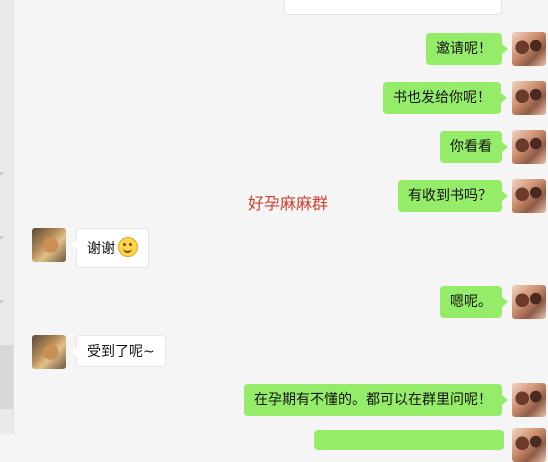 The image size is (548, 462). Describe the element at coordinates (409, 440) in the screenshot. I see `message-bubble-outgoing-partial` at that location.